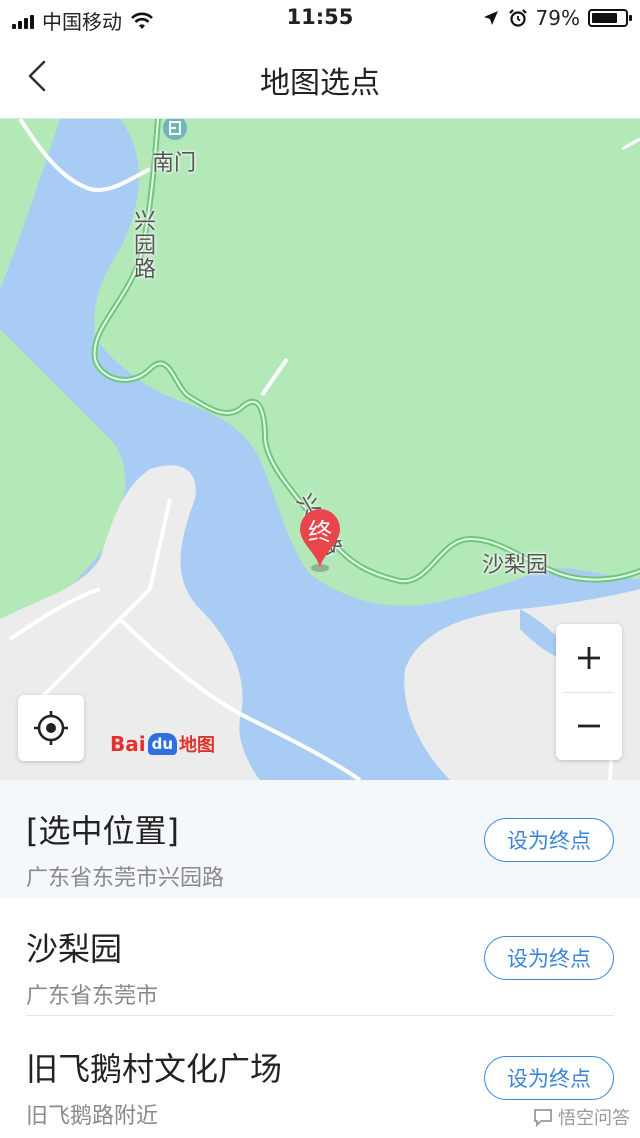  What do you see at coordinates (92, 996) in the screenshot?
I see `location-address: 广东省东莞市` at bounding box center [92, 996].